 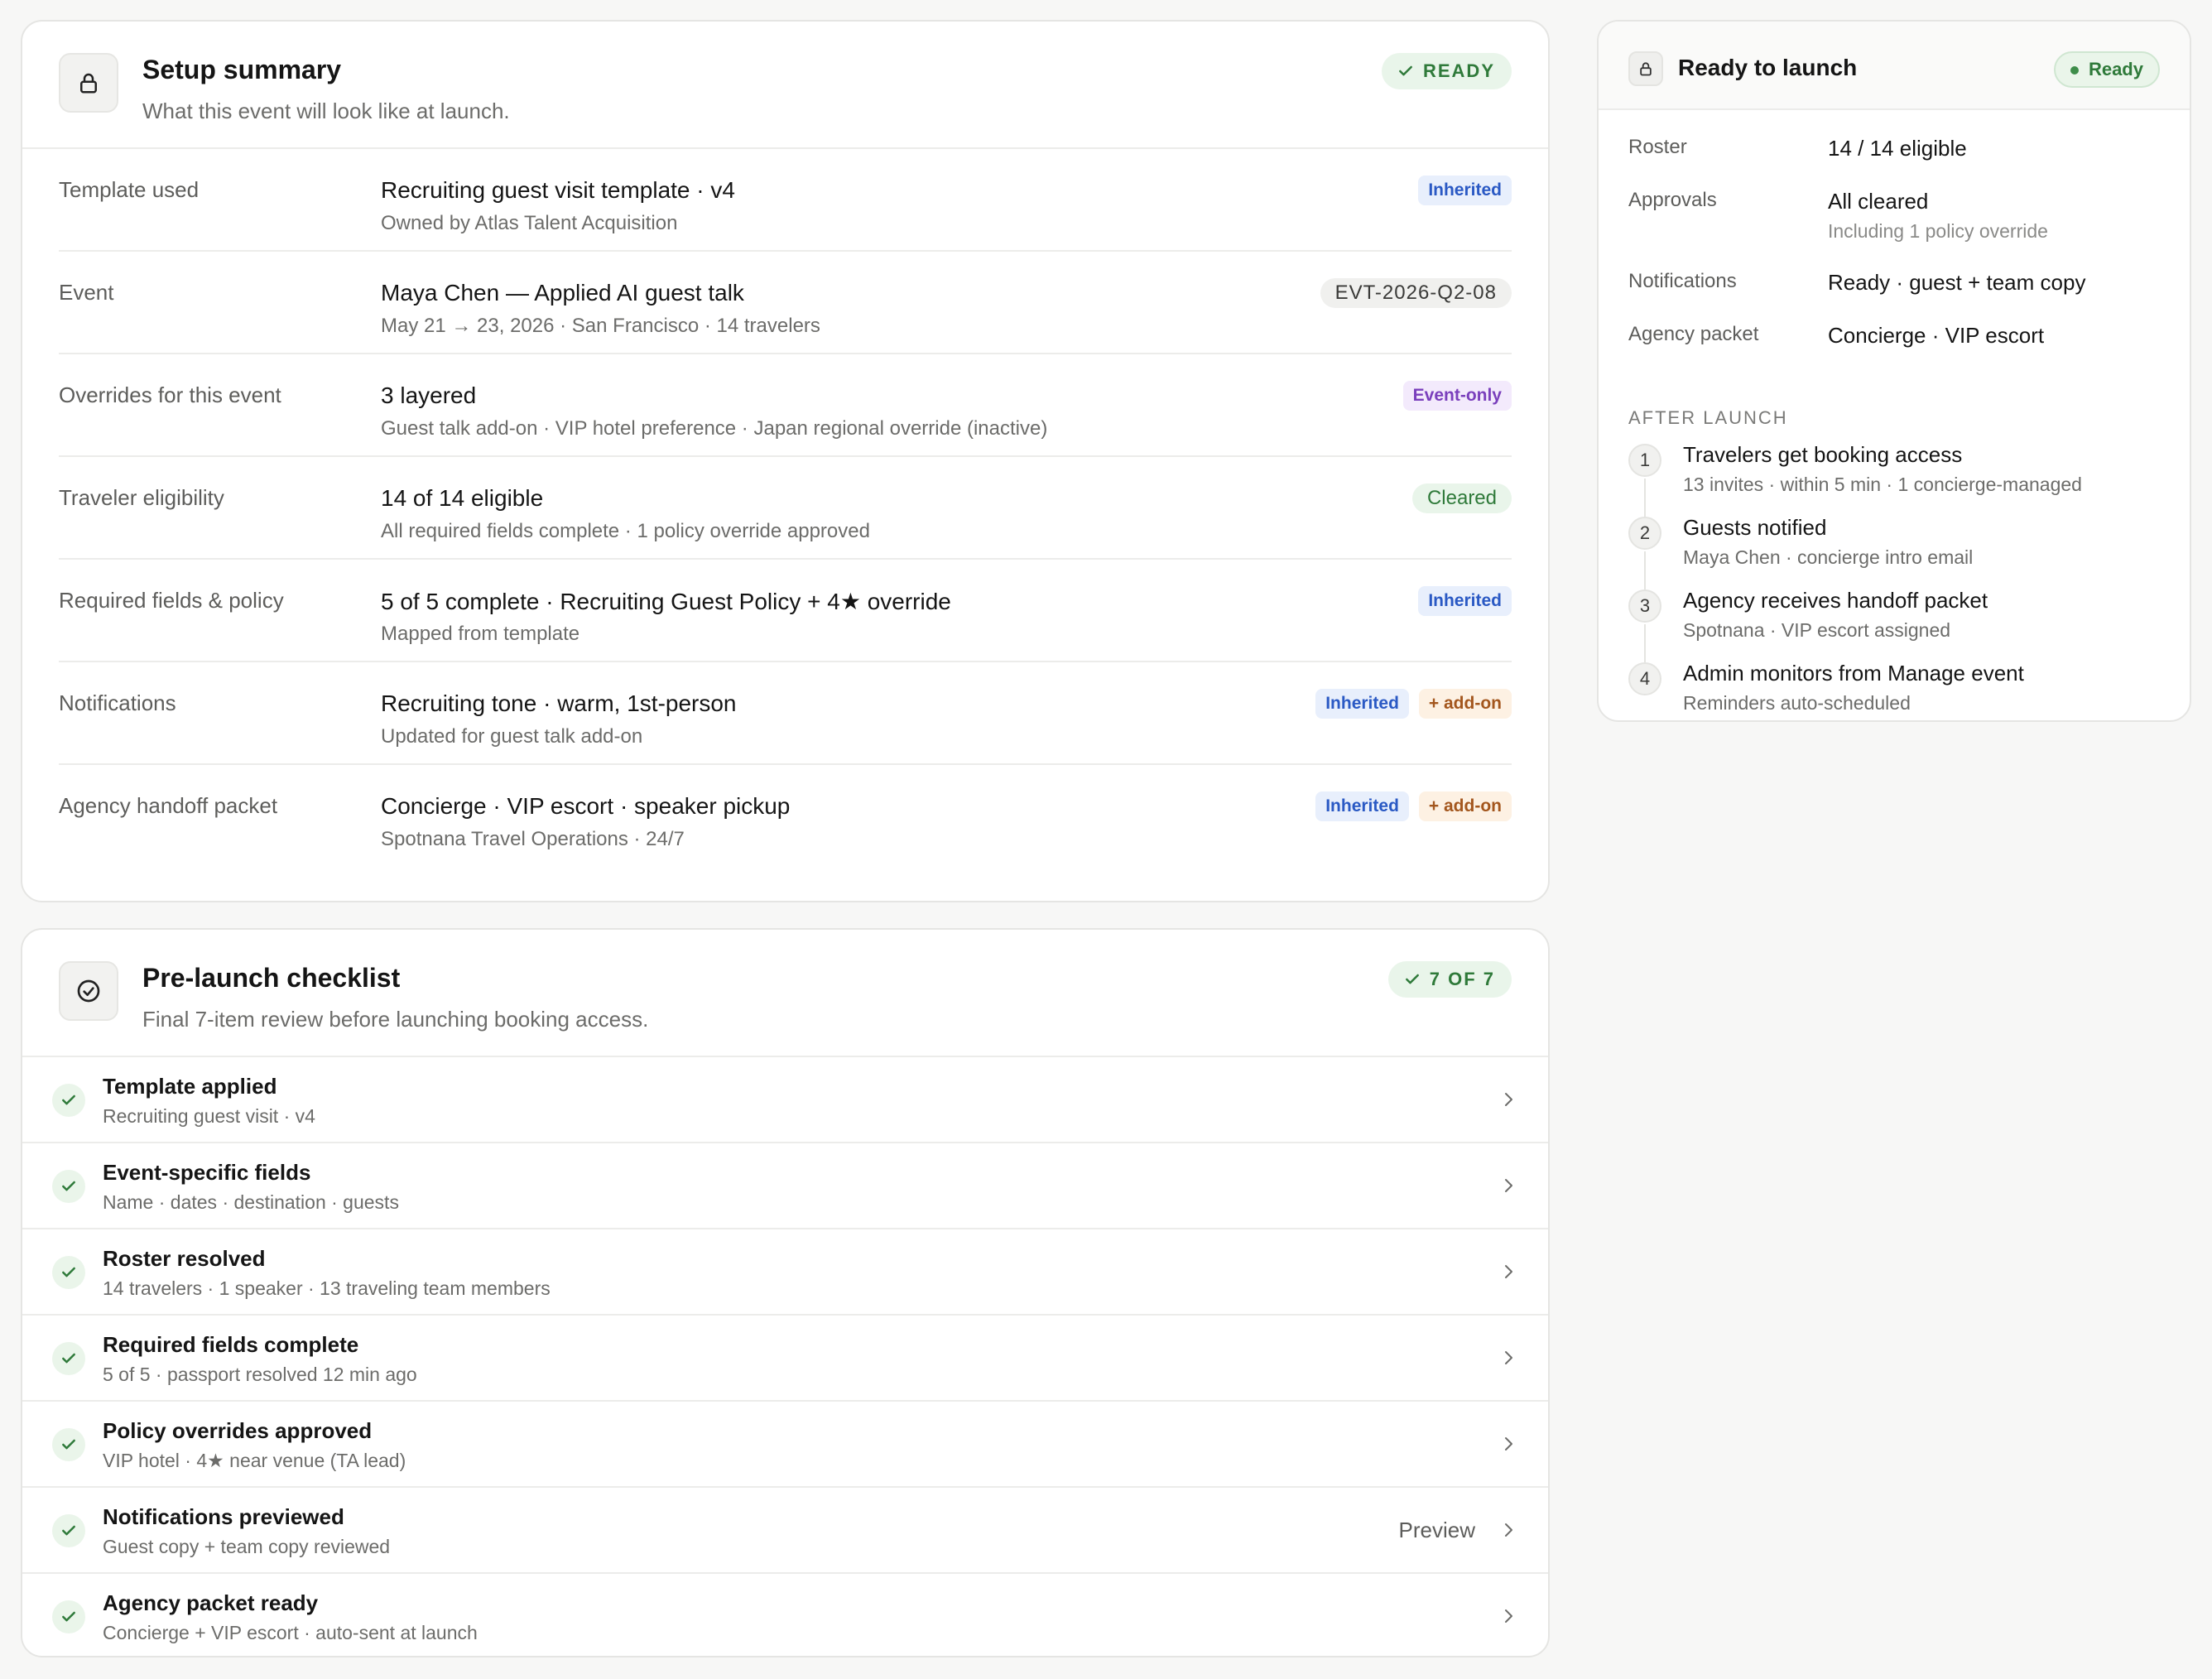 What do you see at coordinates (1682, 281) in the screenshot?
I see `notifications-label: Notifications` at bounding box center [1682, 281].